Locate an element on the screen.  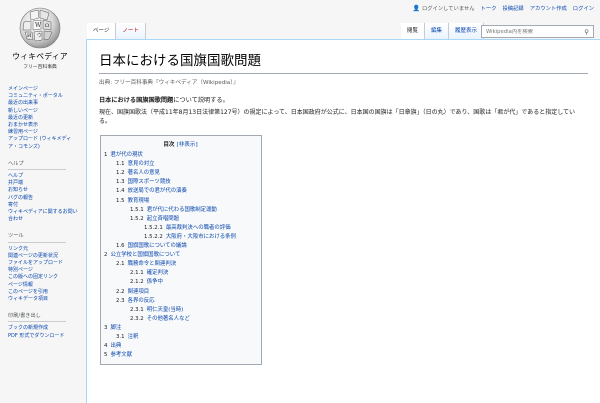
toc-entry-number: 2.3 is located at coordinates (120, 300).